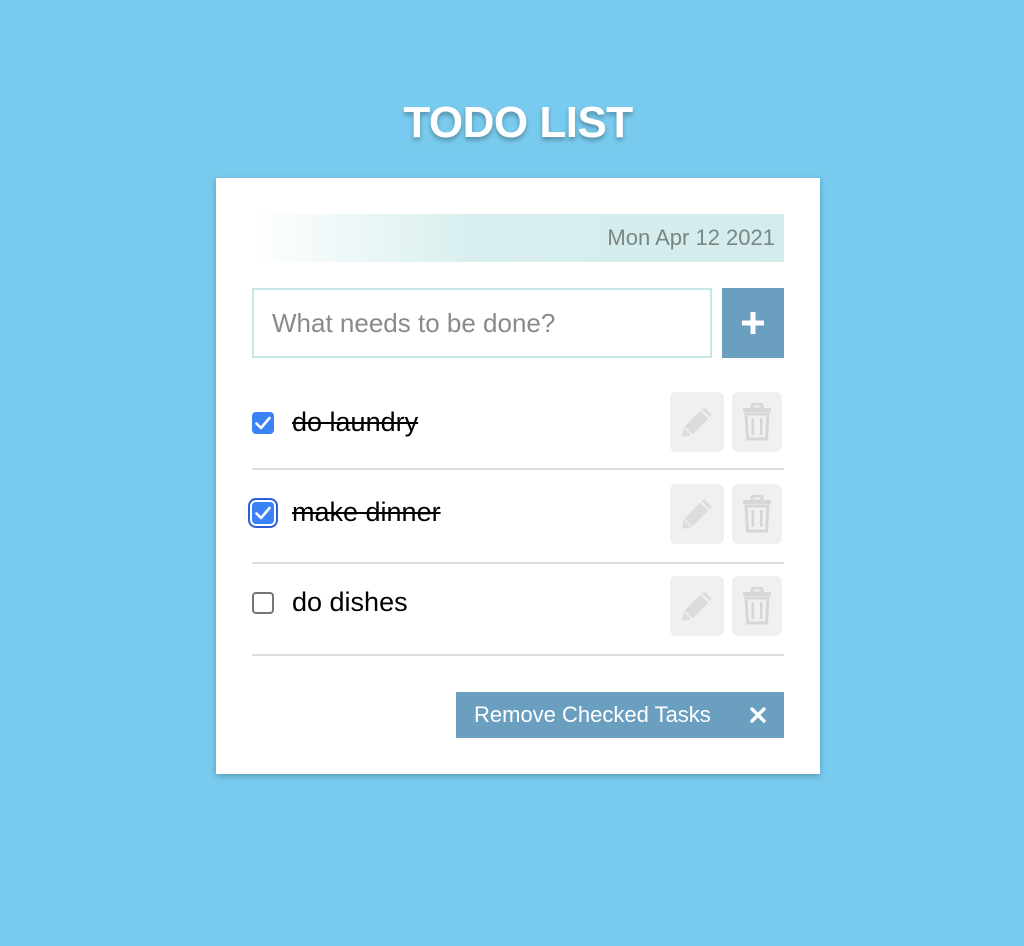 The image size is (1024, 946). I want to click on task-row: do laundry, so click(518, 428).